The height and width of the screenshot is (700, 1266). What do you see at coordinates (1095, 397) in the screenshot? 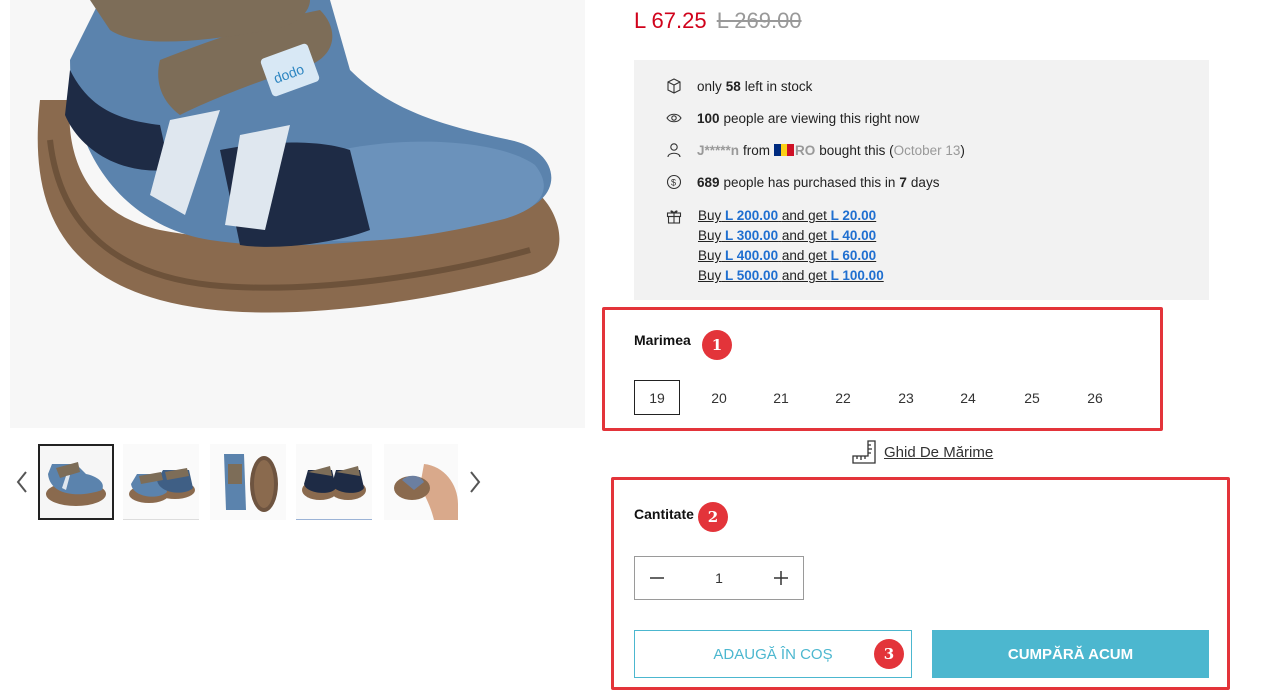
I see `size-option-26: 26` at bounding box center [1095, 397].